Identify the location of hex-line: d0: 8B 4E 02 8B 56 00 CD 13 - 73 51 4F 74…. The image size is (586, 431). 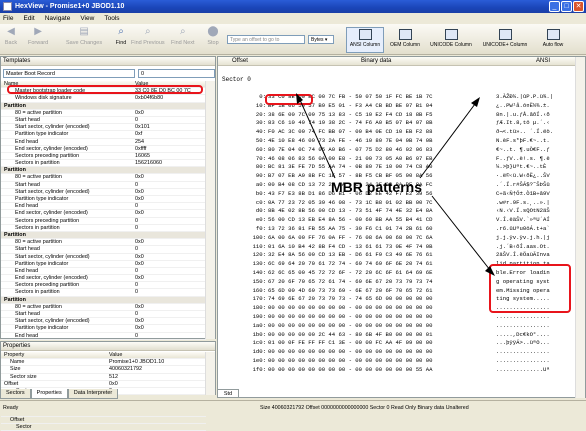
(399, 211).